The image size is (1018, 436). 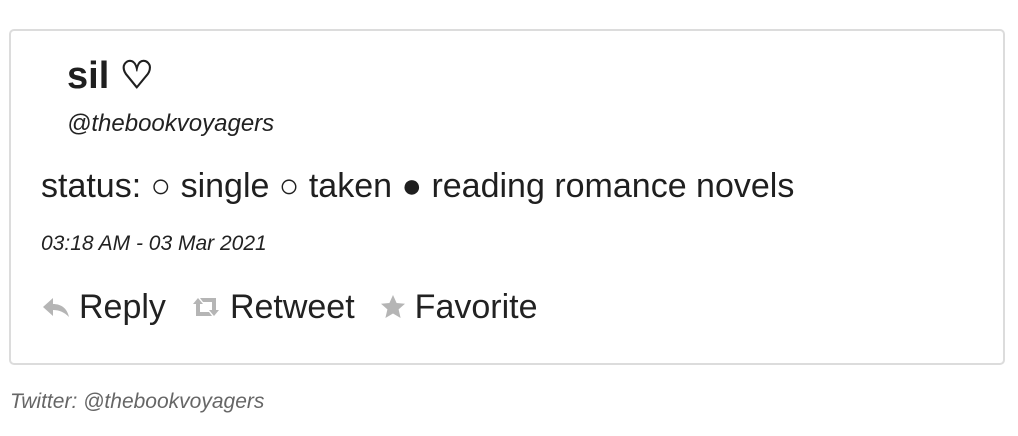 What do you see at coordinates (393, 307) in the screenshot?
I see `star-icon` at bounding box center [393, 307].